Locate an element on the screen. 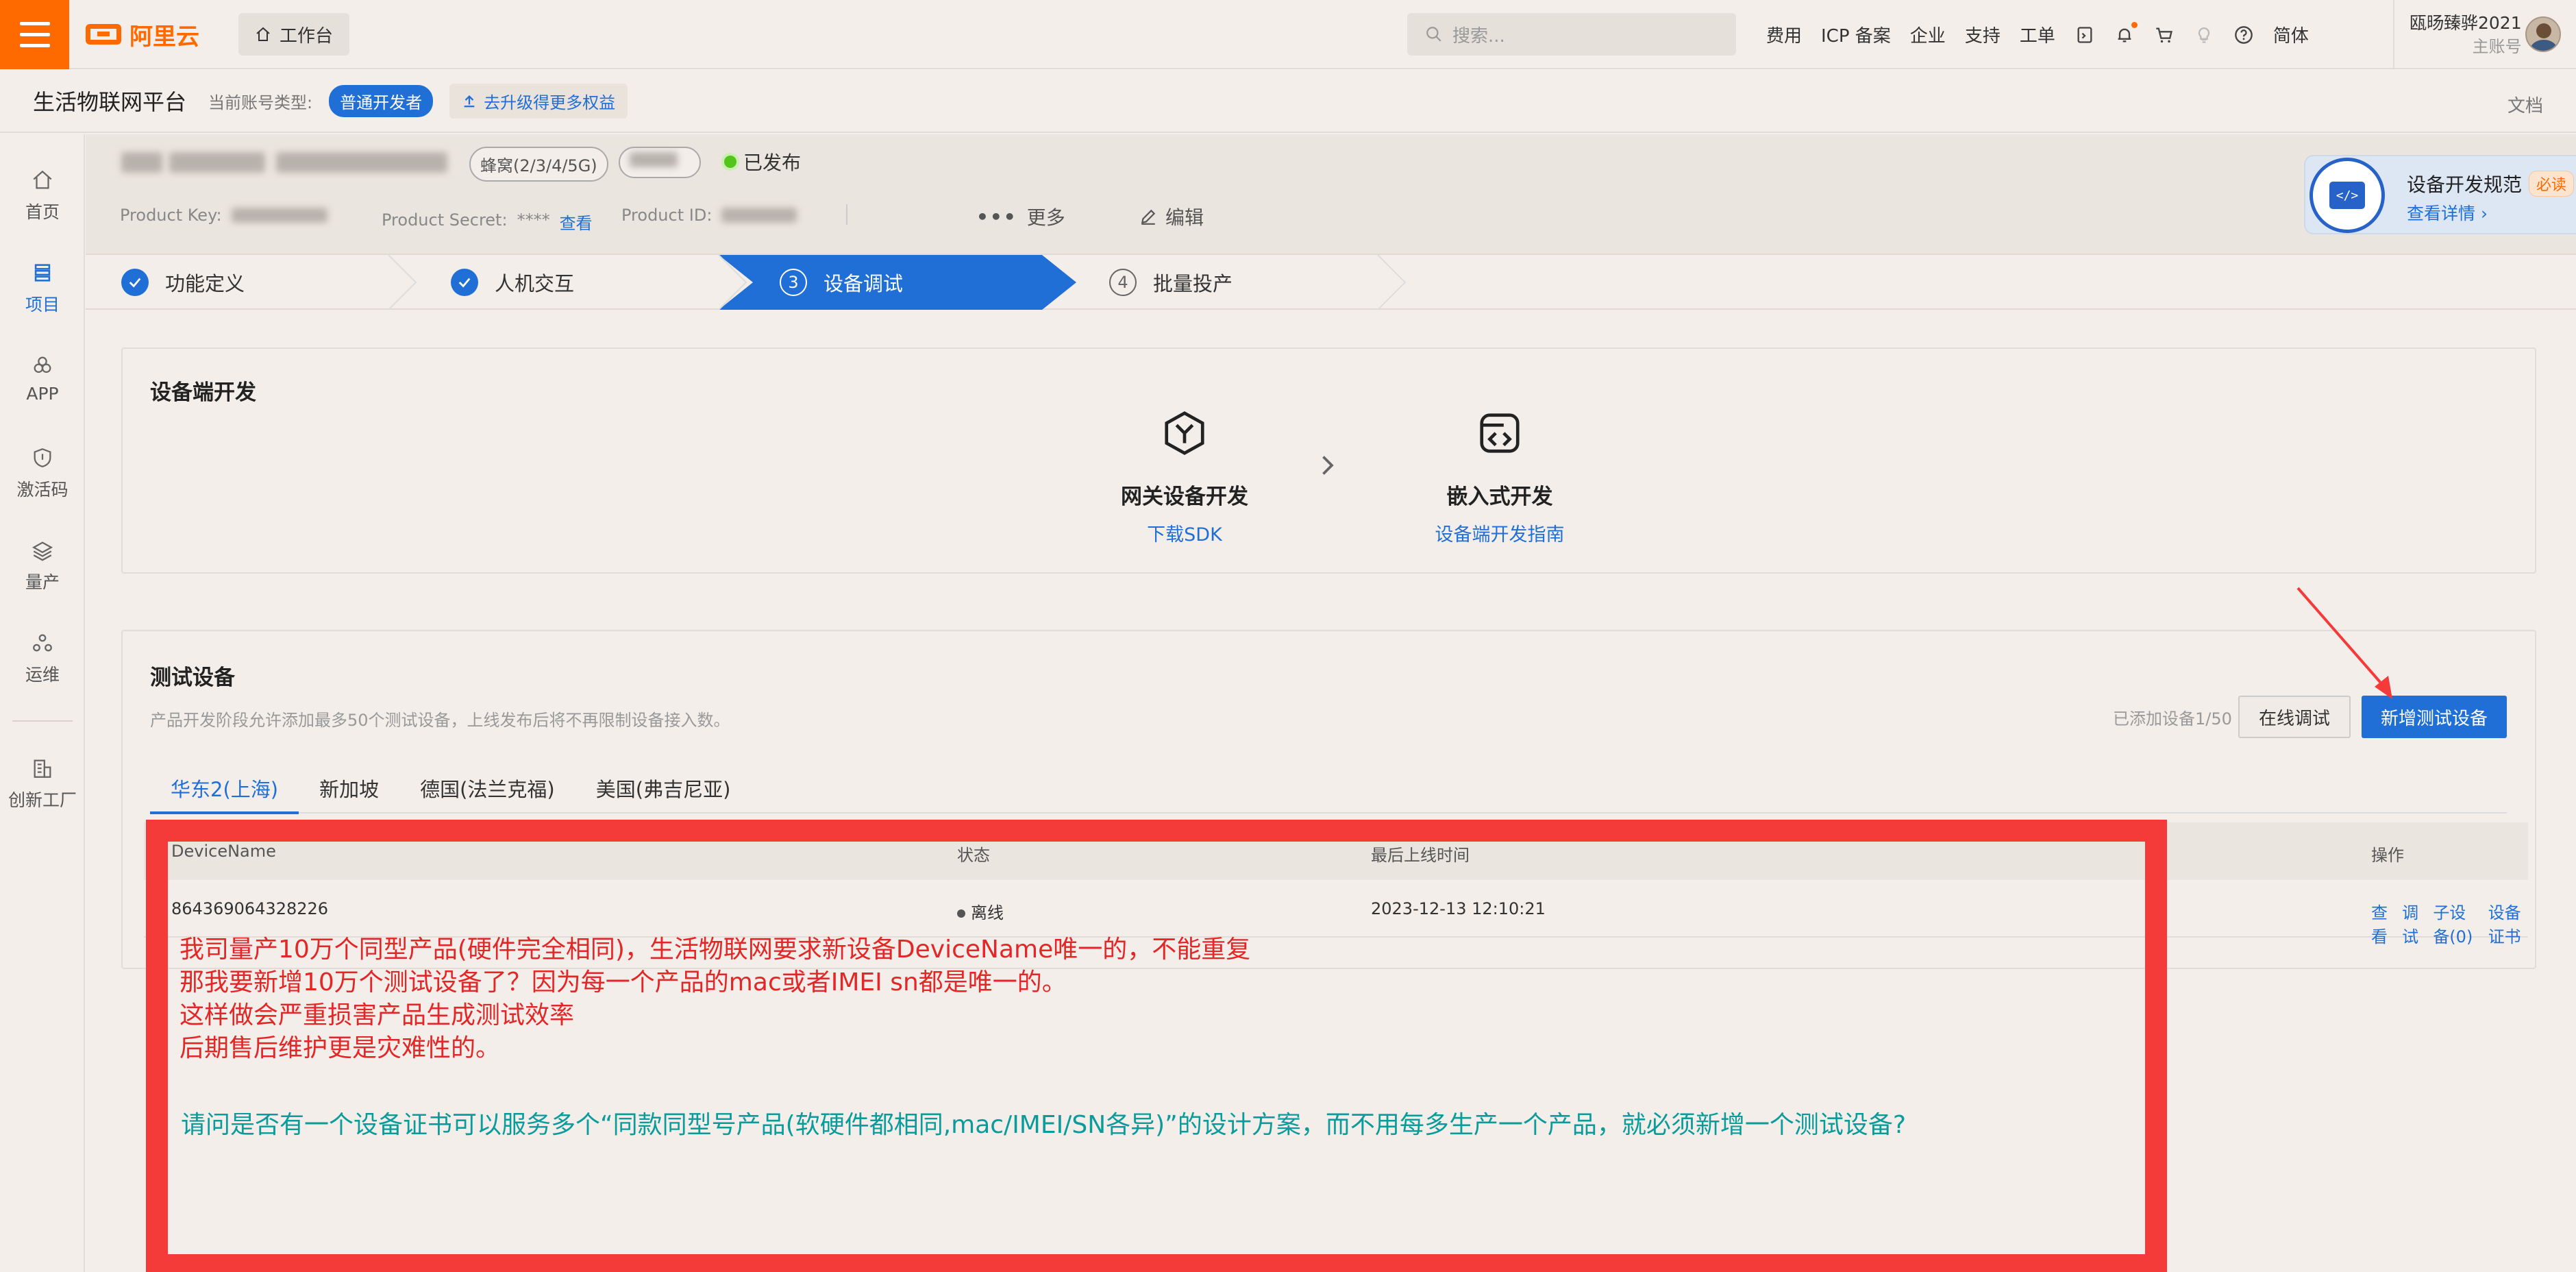 This screenshot has height=1272, width=2576. step-mass-production: 4 批量投产 is located at coordinates (1171, 282).